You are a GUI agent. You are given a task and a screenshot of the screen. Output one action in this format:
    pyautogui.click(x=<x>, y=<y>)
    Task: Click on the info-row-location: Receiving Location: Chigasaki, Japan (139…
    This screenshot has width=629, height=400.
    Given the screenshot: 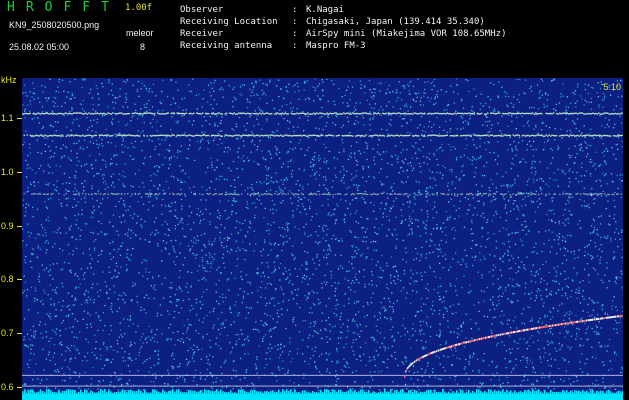 What is the action you would take?
    pyautogui.click(x=332, y=22)
    